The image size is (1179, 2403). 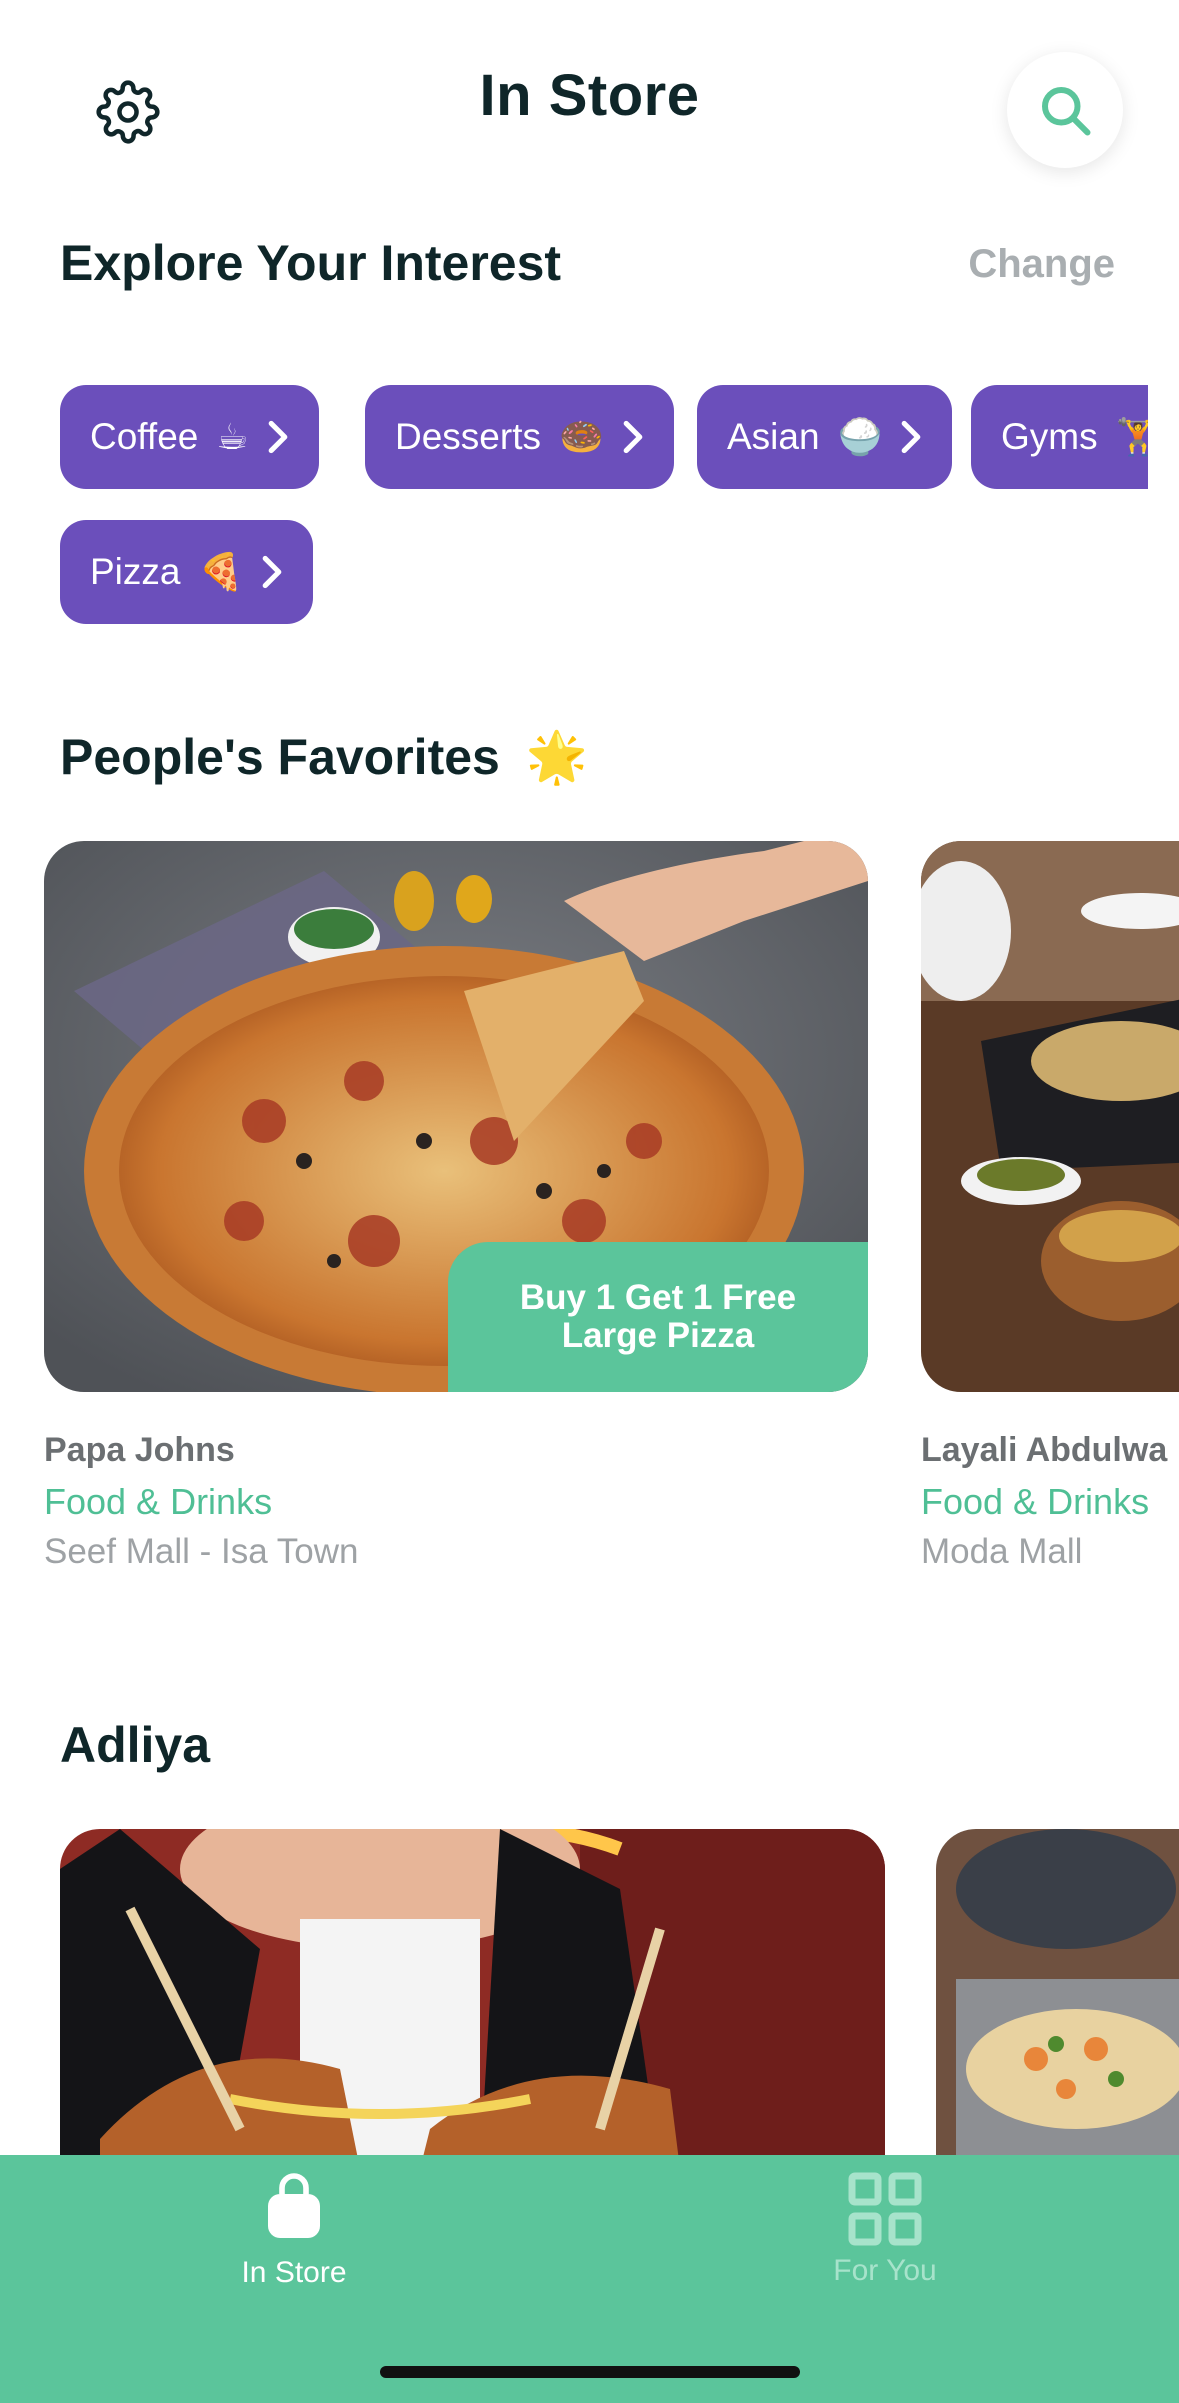 What do you see at coordinates (1041, 264) in the screenshot?
I see `change-interests-link: Change` at bounding box center [1041, 264].